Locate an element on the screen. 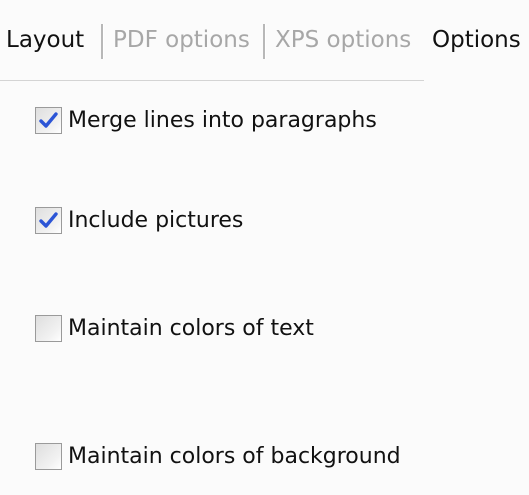  option-maintain-text-colors: Maintain colors of text is located at coordinates (174, 328).